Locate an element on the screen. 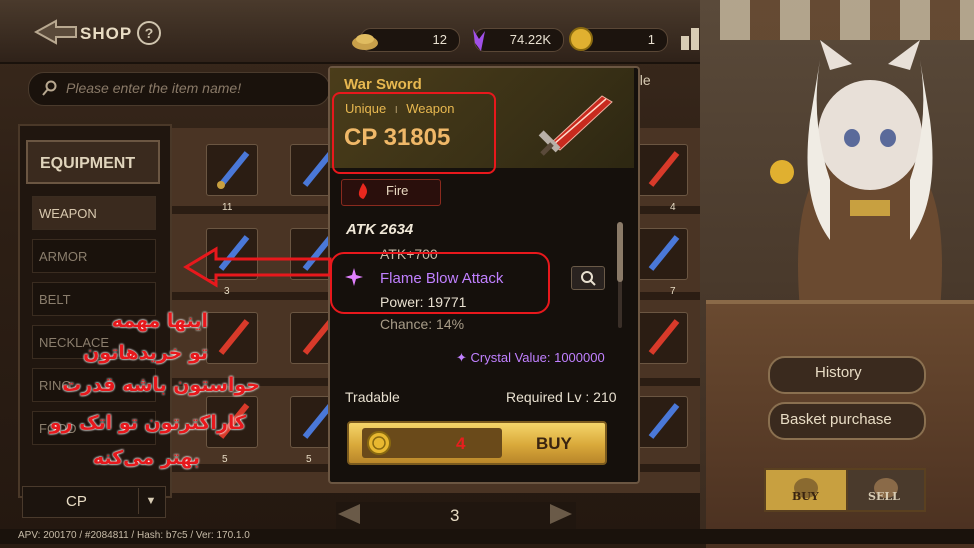 This screenshot has width=974, height=548. history-label: History is located at coordinates (838, 372).